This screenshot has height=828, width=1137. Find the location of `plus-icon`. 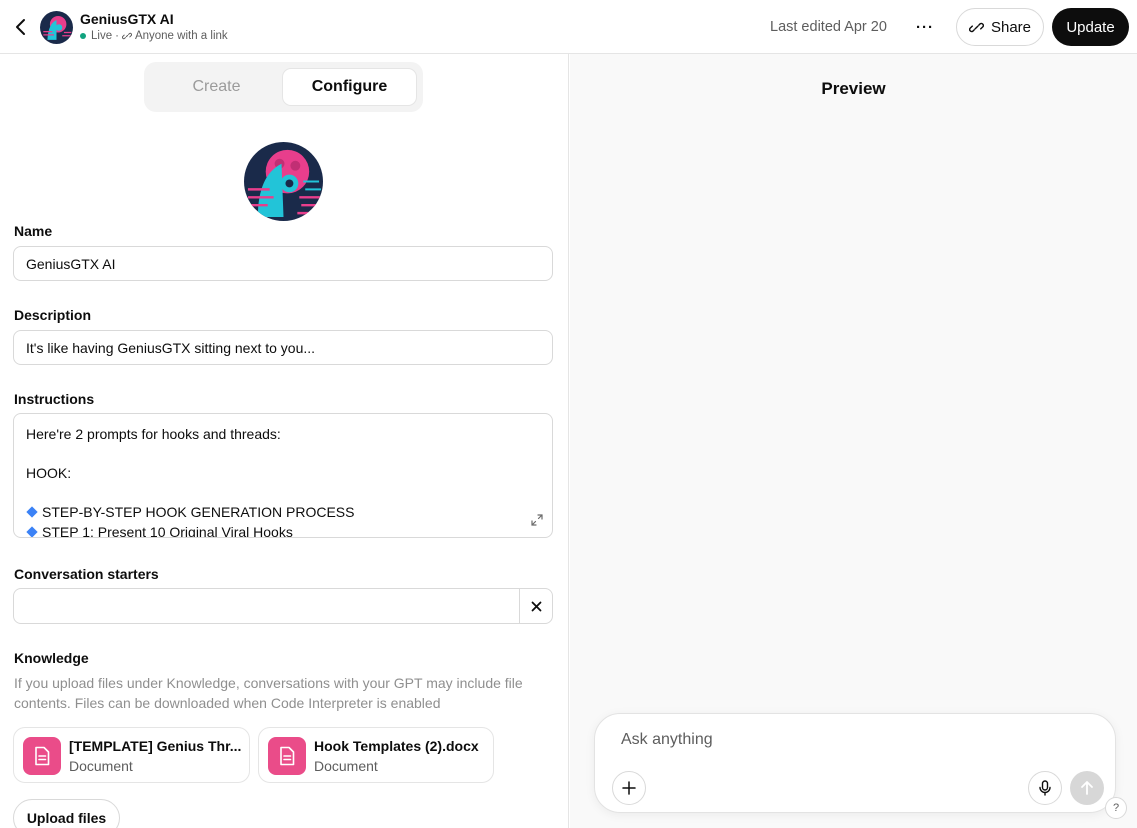

plus-icon is located at coordinates (629, 788).